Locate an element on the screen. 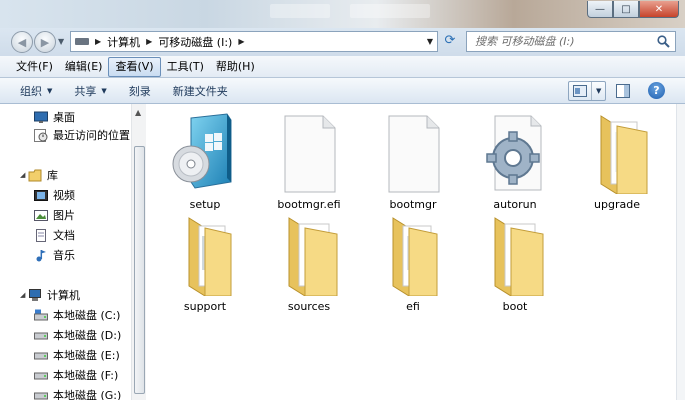  address-bar: ▶ 计算机 ▶ 可移动磁盘 (I:) ▶ ▼ is located at coordinates (254, 41).